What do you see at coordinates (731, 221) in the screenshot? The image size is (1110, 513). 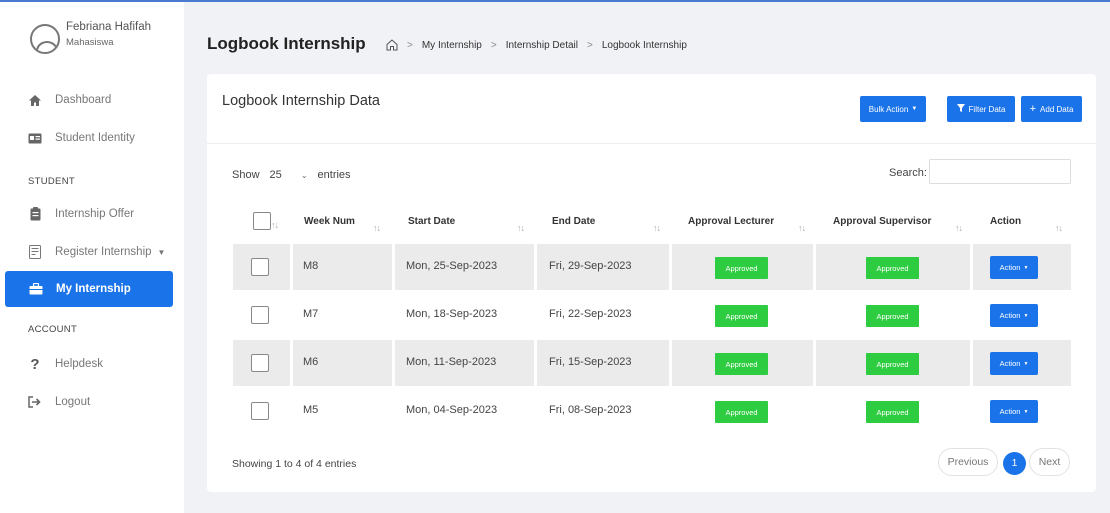 I see `column-approval-lecturer: Approval Lecturer` at bounding box center [731, 221].